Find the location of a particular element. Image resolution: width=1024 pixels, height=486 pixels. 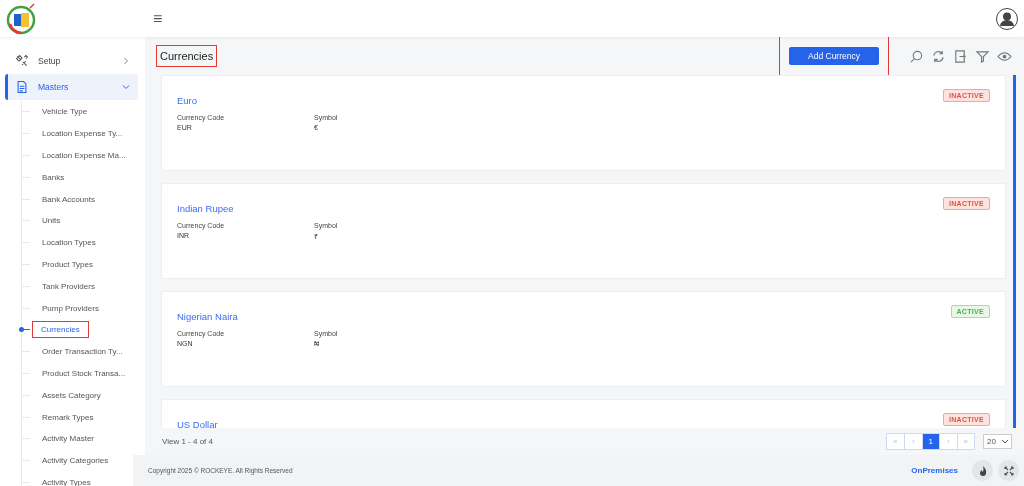

page-title: Currencies is located at coordinates (187, 56).